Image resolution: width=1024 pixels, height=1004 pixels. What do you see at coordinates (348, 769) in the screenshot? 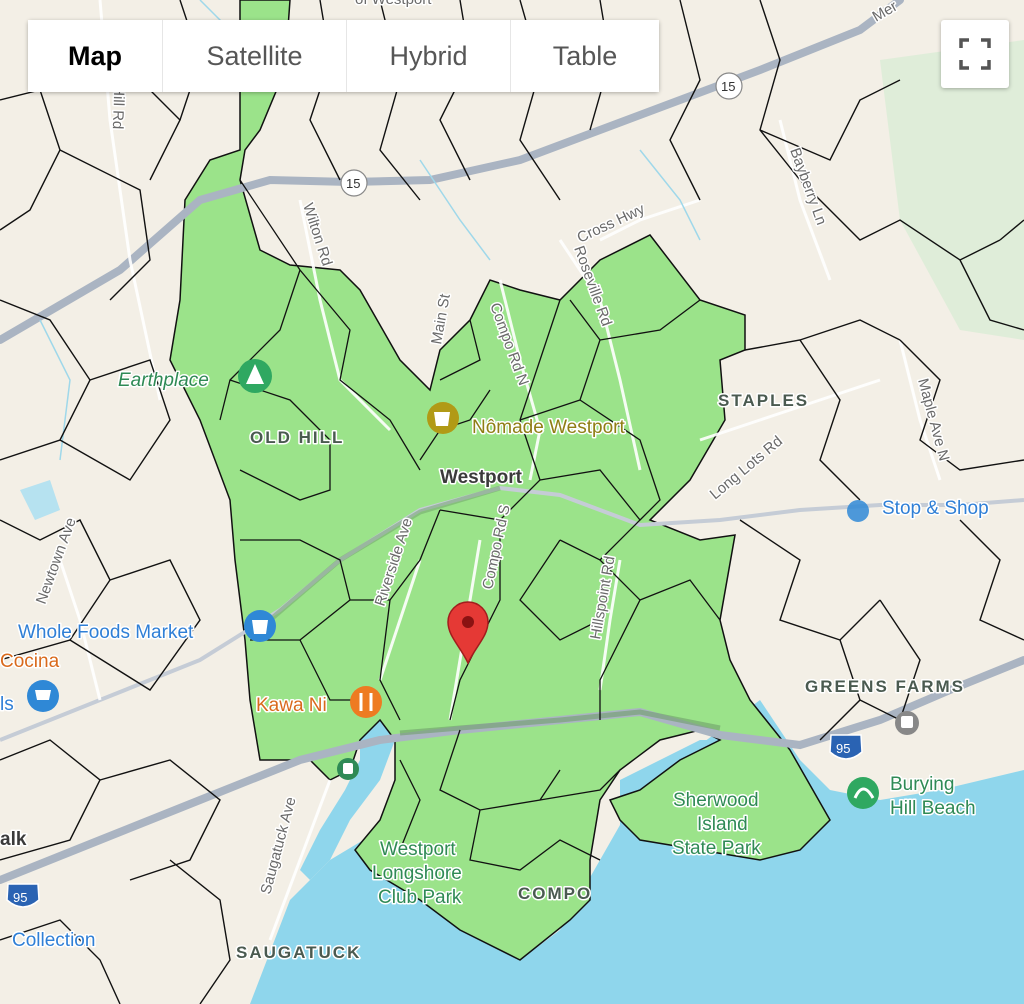
I see `train-station-icon-south` at bounding box center [348, 769].